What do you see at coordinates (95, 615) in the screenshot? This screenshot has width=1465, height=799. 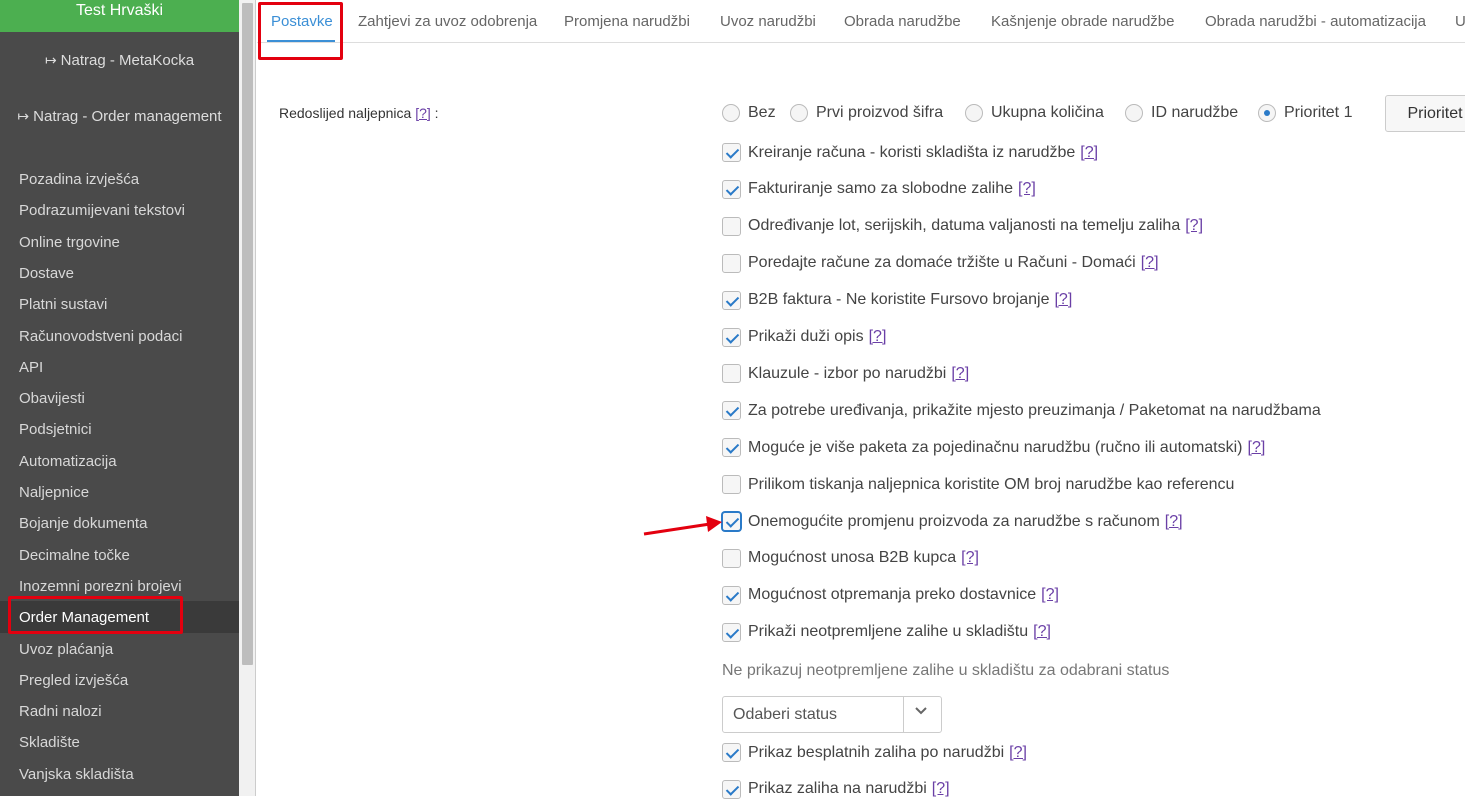 I see `highlight-box-sidebar` at bounding box center [95, 615].